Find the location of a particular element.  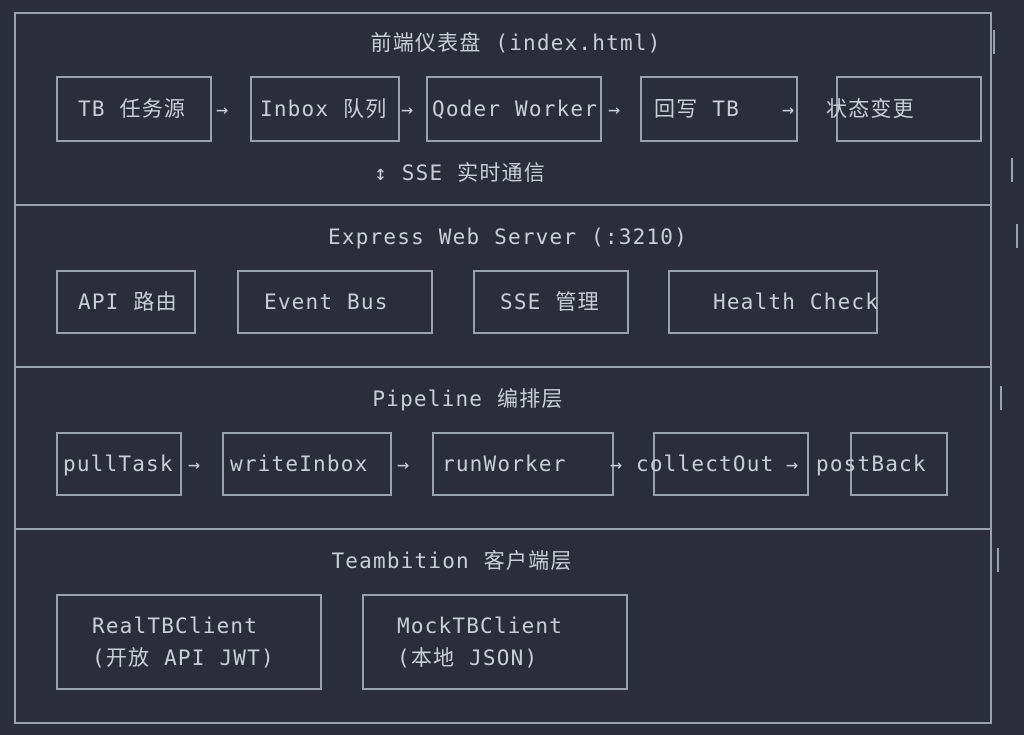

pipeline-title: Pipeline 编排层 is located at coordinates (468, 399).